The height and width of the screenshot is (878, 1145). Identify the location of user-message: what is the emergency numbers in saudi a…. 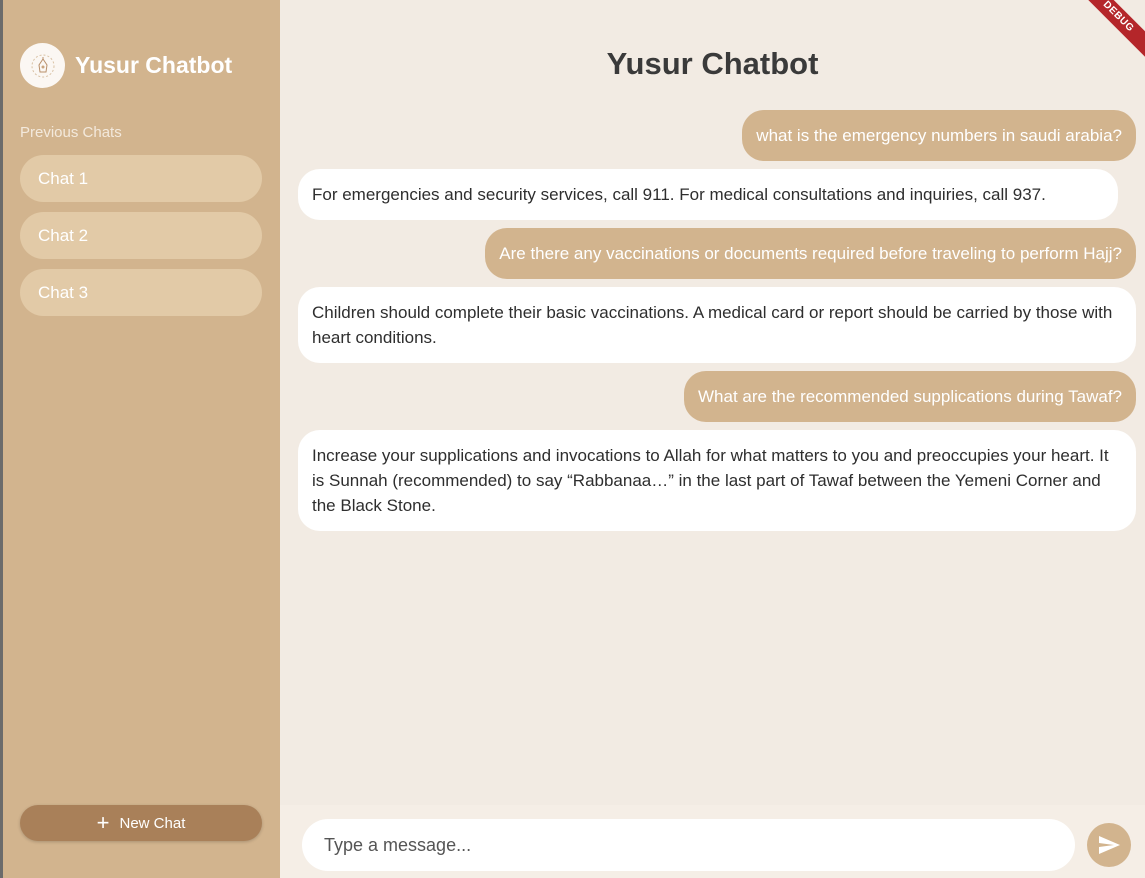
(939, 135).